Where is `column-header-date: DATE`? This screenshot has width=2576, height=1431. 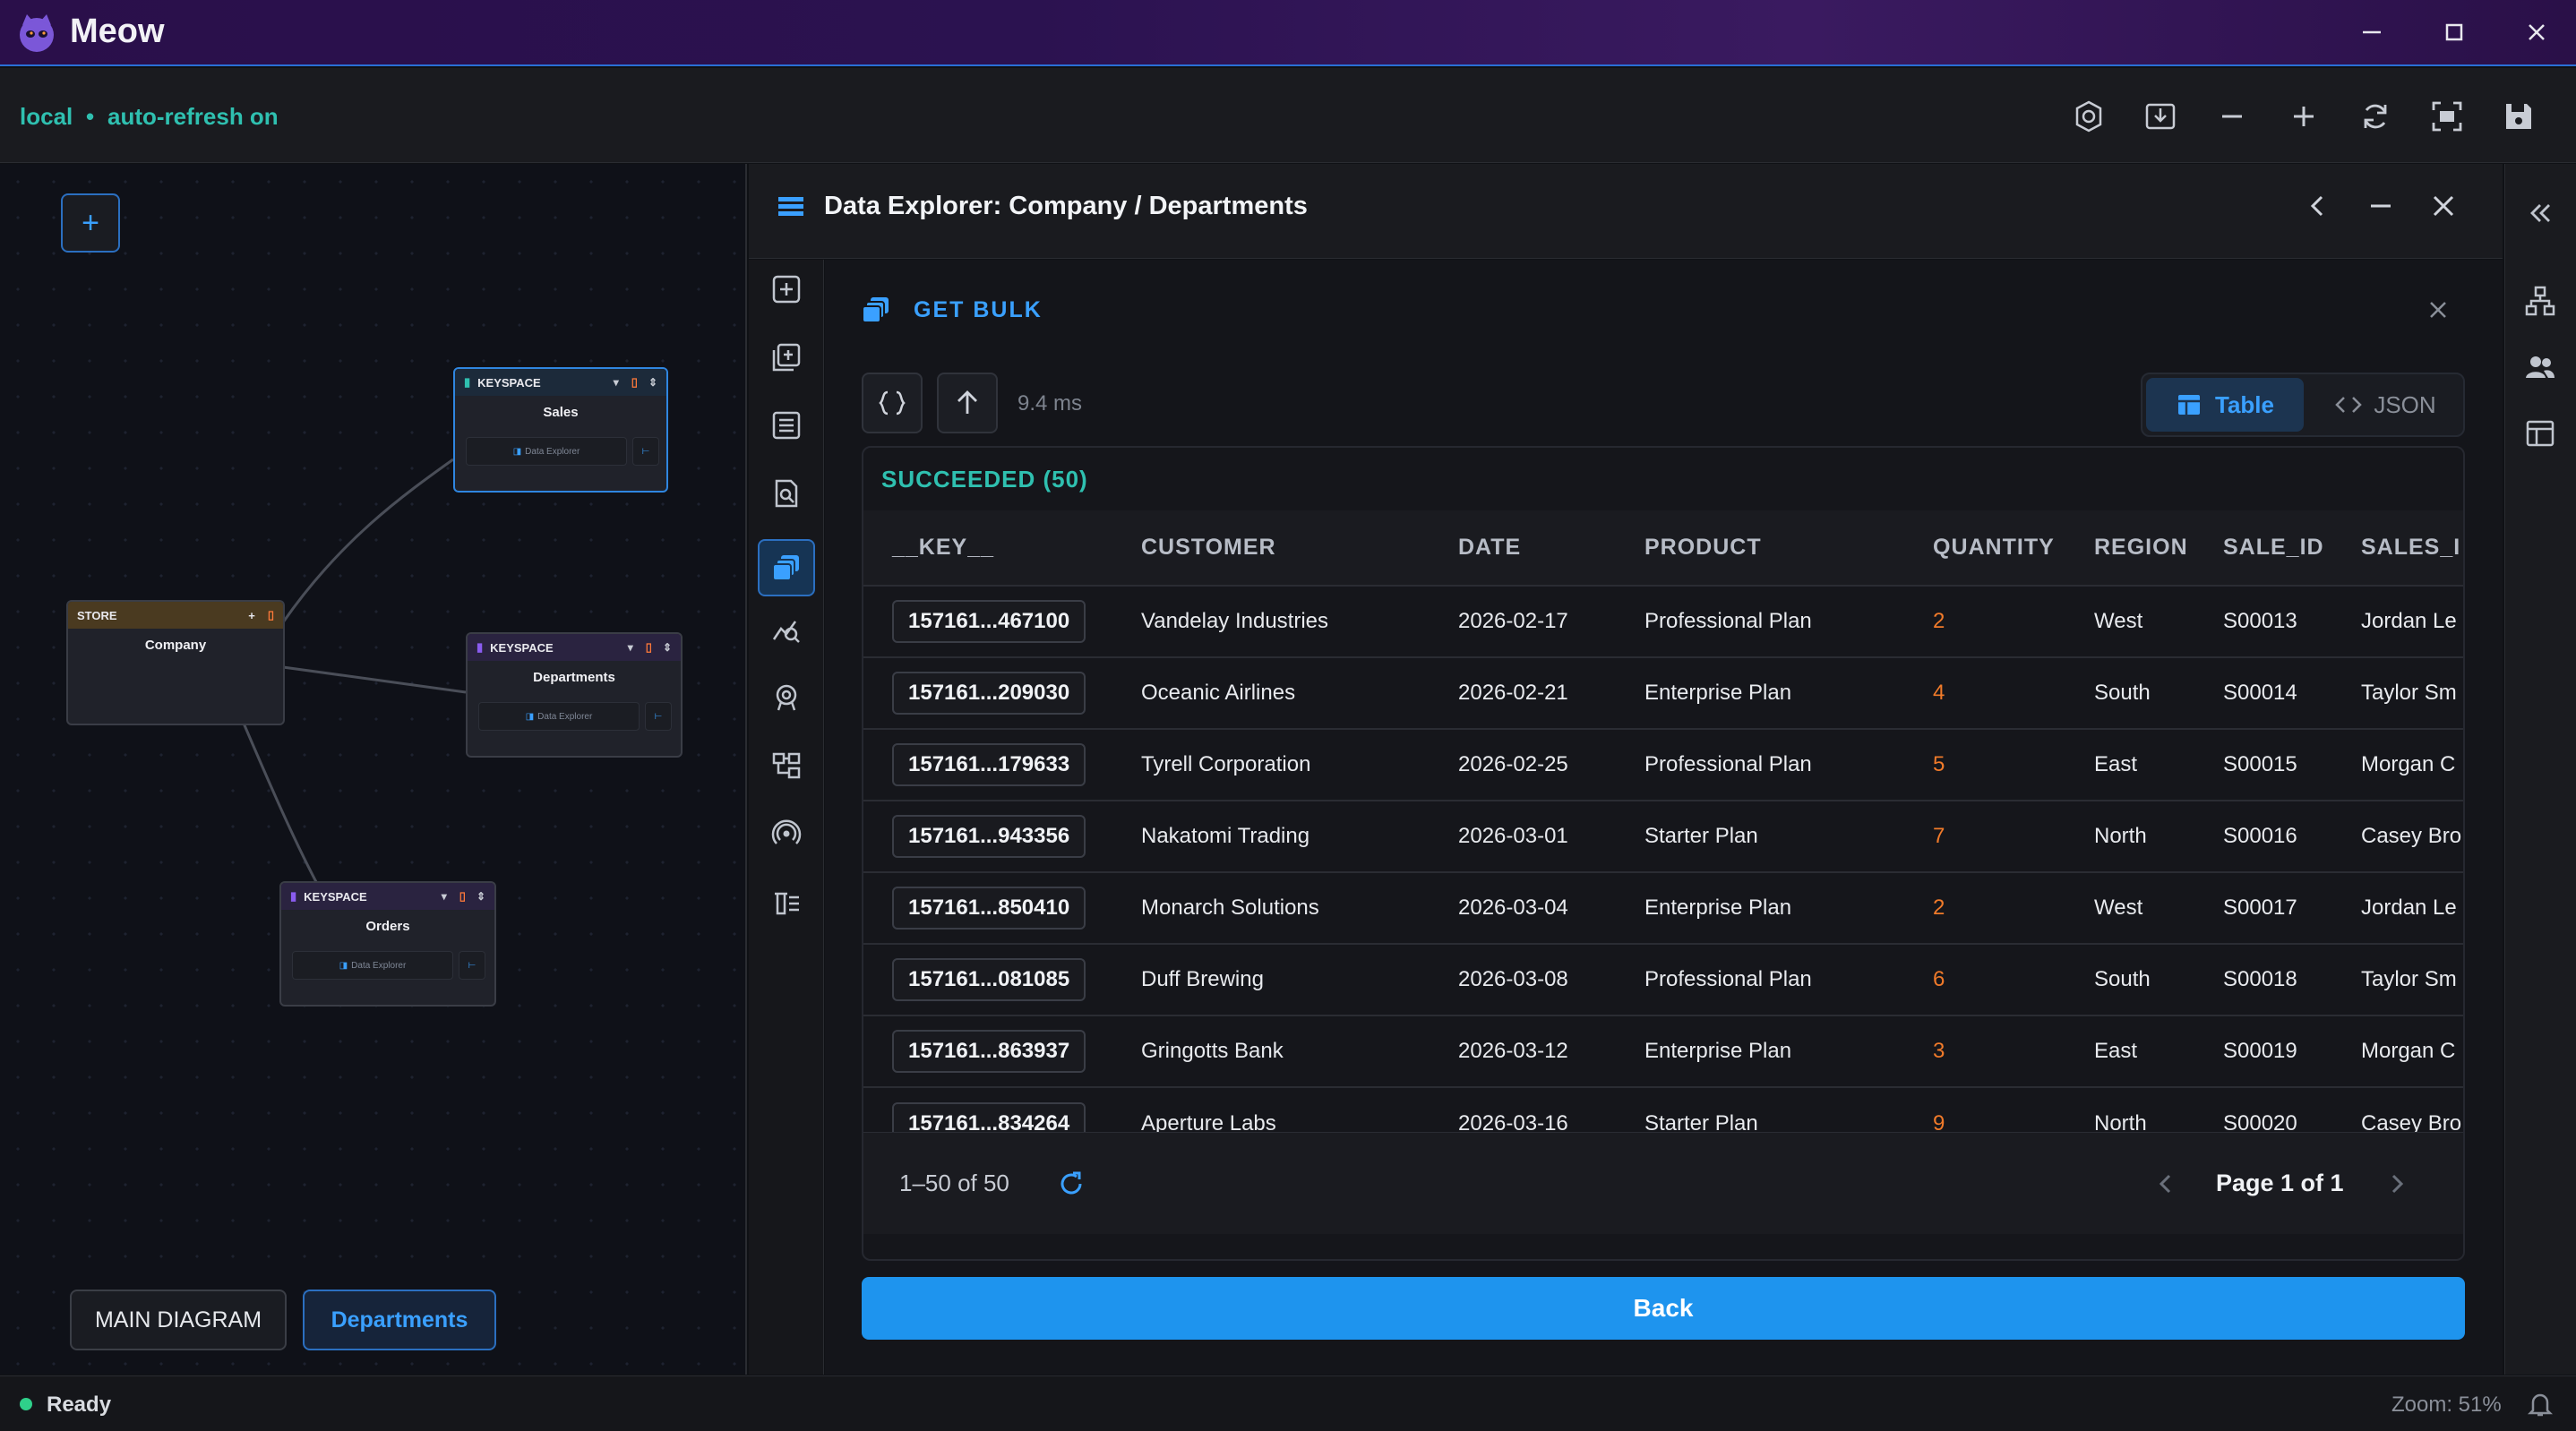
column-header-date: DATE is located at coordinates (1551, 548).